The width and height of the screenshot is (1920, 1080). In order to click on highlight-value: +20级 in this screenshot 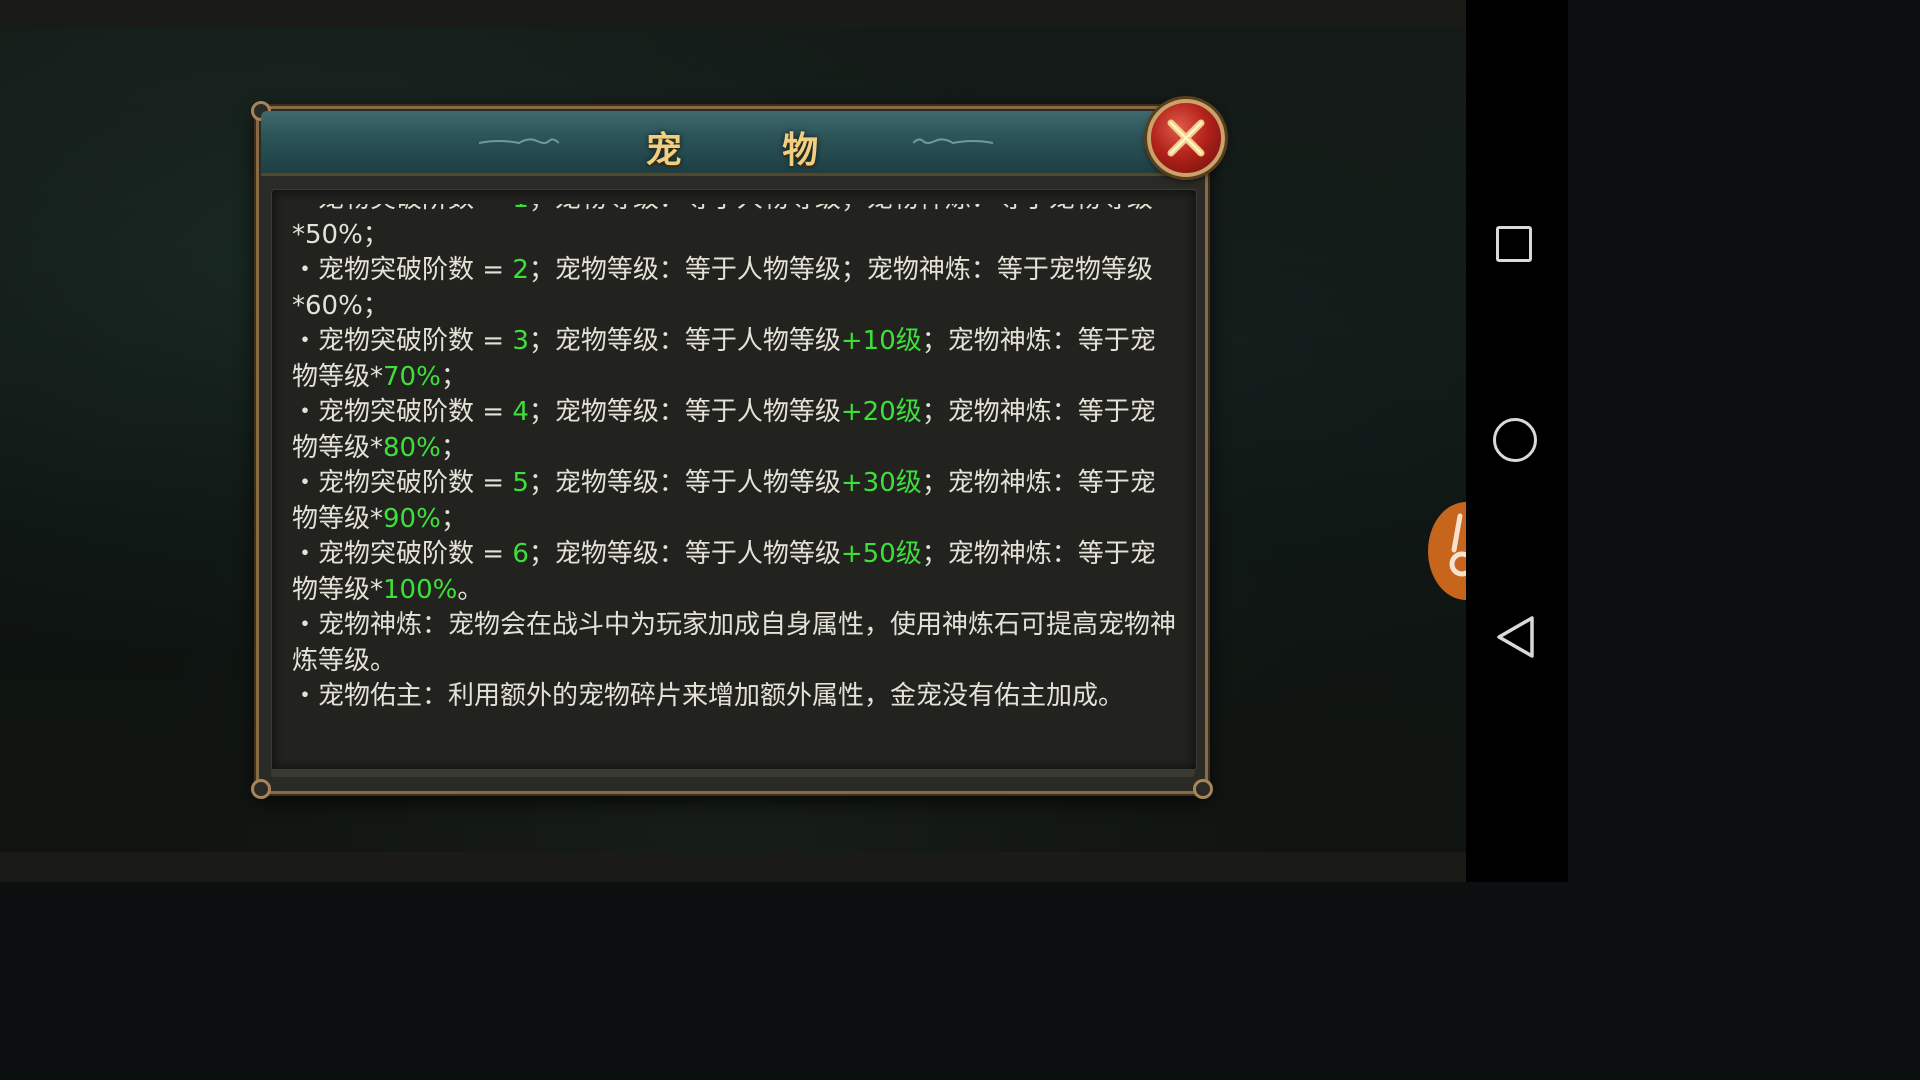, I will do `click(881, 412)`.